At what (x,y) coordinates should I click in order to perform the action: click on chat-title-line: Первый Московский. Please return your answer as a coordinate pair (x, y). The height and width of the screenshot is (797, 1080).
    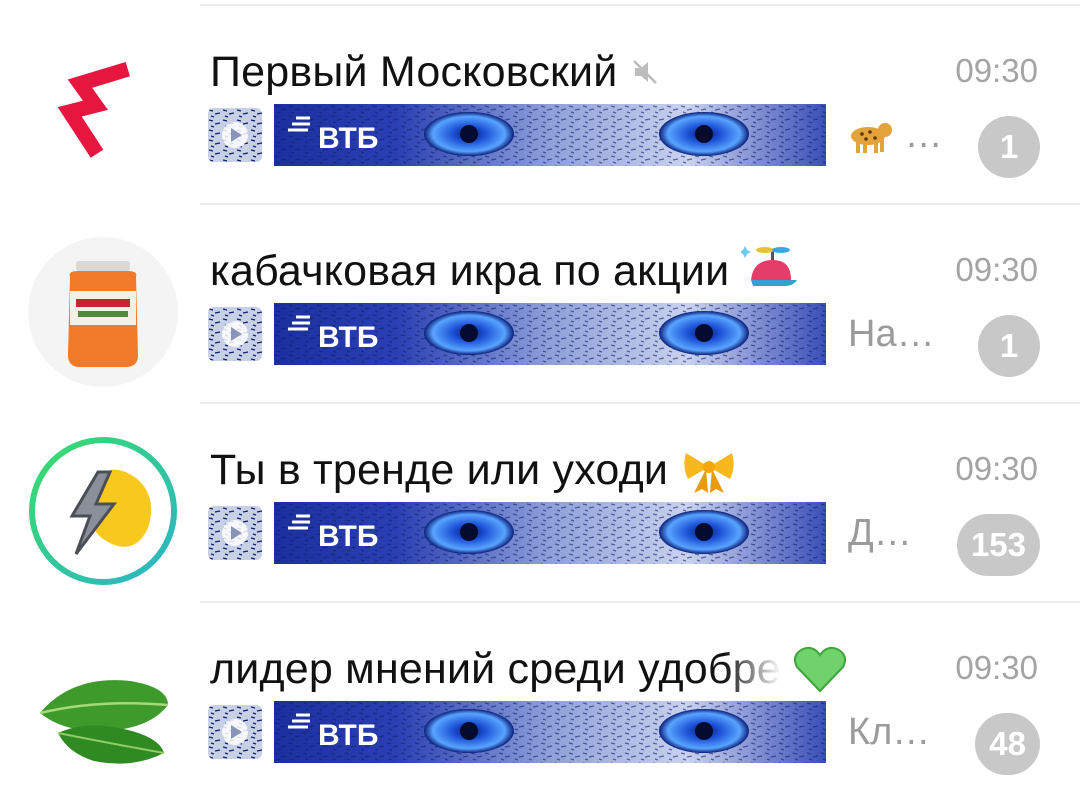
    Looking at the image, I should click on (565, 72).